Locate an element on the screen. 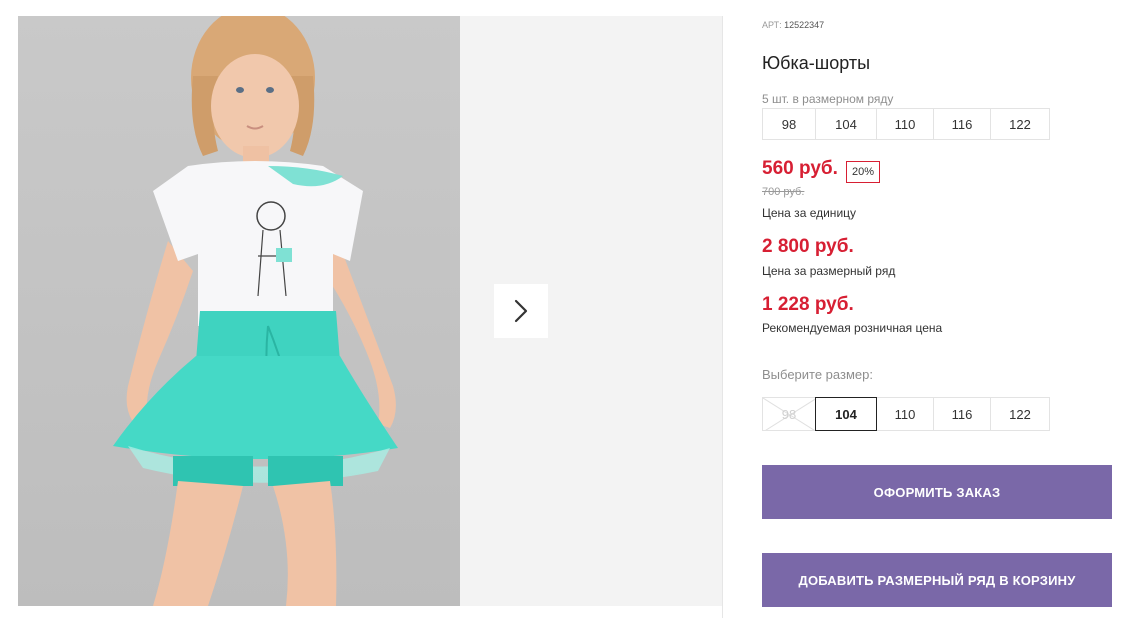 This screenshot has height=618, width=1145. sku-line: АРТ: 12522347 is located at coordinates (793, 25).